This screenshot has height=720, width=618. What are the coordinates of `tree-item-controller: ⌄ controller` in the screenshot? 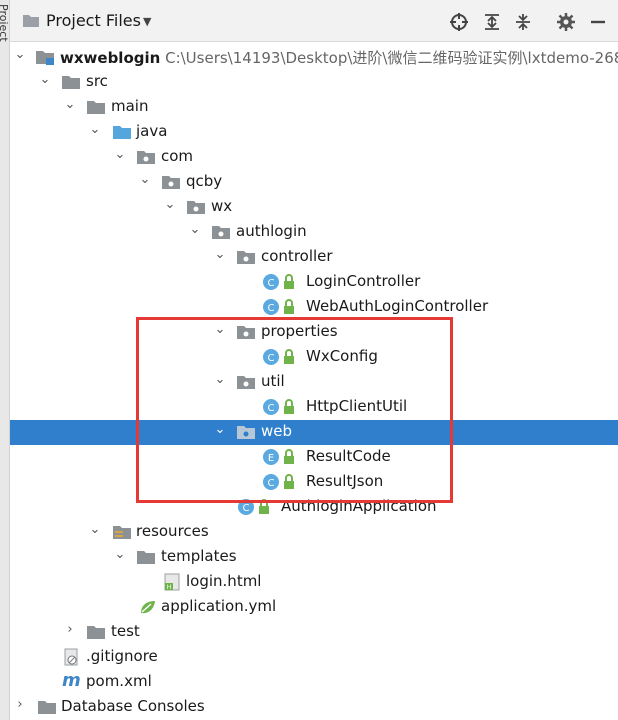 It's located at (314, 257).